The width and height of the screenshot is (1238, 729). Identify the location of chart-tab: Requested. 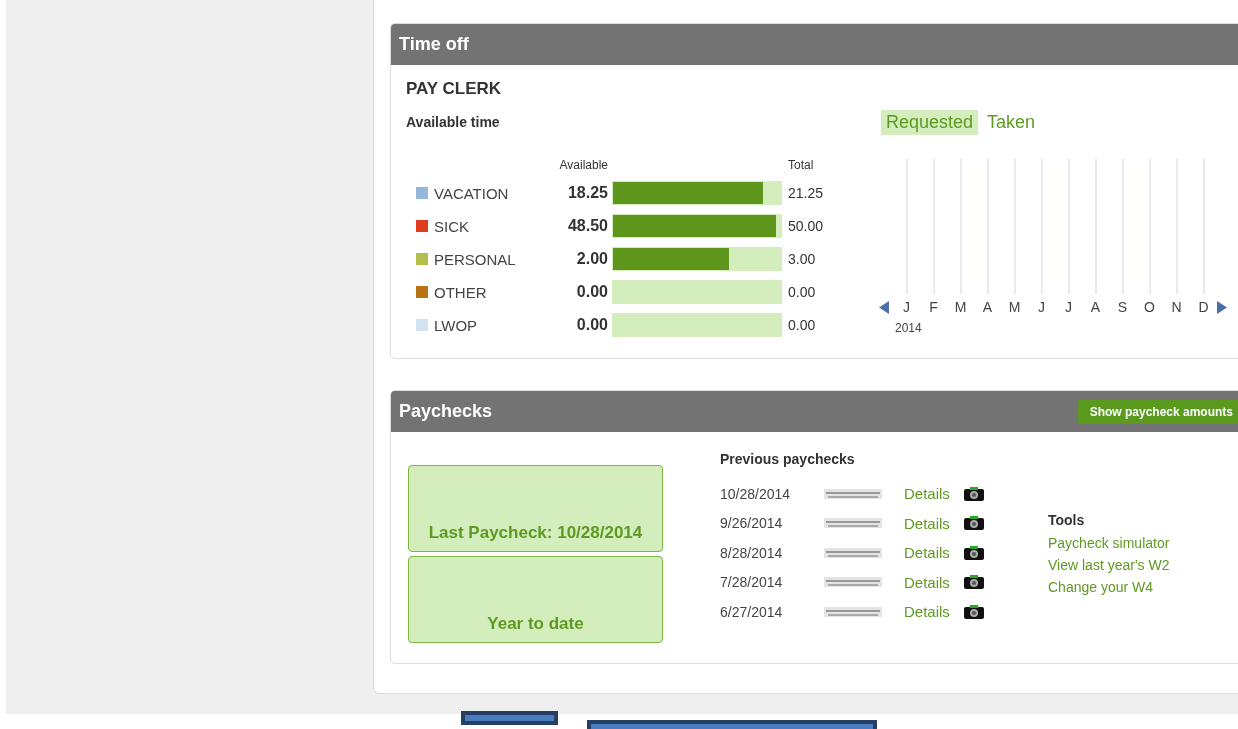
(930, 122).